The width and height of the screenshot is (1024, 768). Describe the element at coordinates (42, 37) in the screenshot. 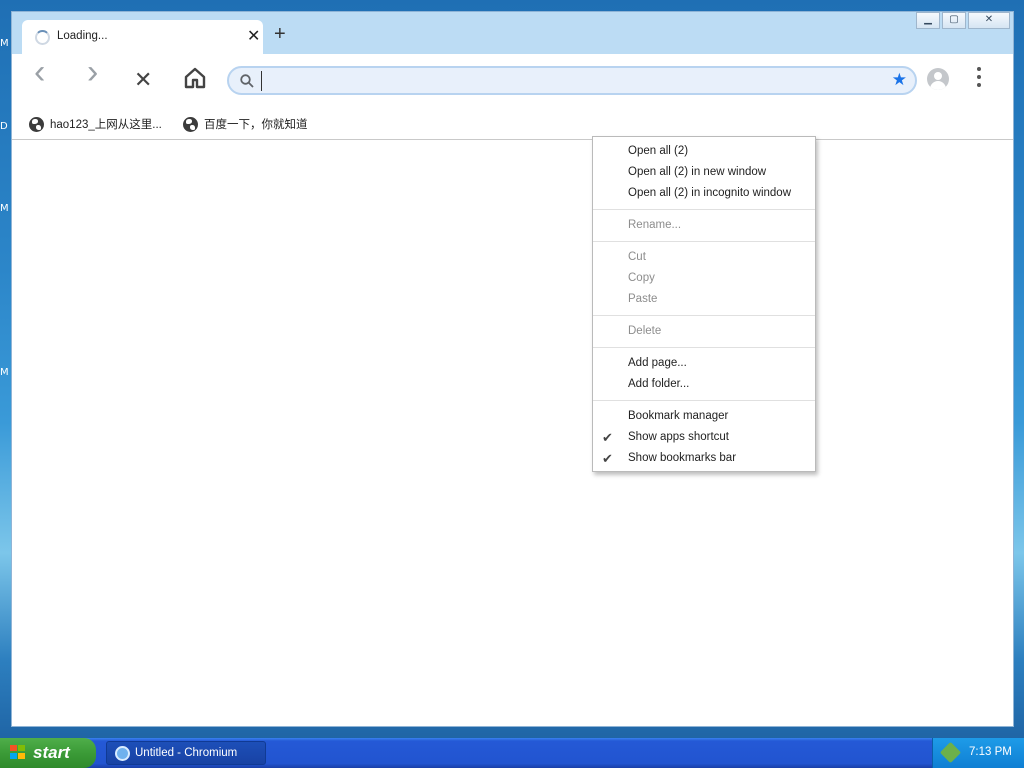

I see `loading-spinner-icon` at that location.